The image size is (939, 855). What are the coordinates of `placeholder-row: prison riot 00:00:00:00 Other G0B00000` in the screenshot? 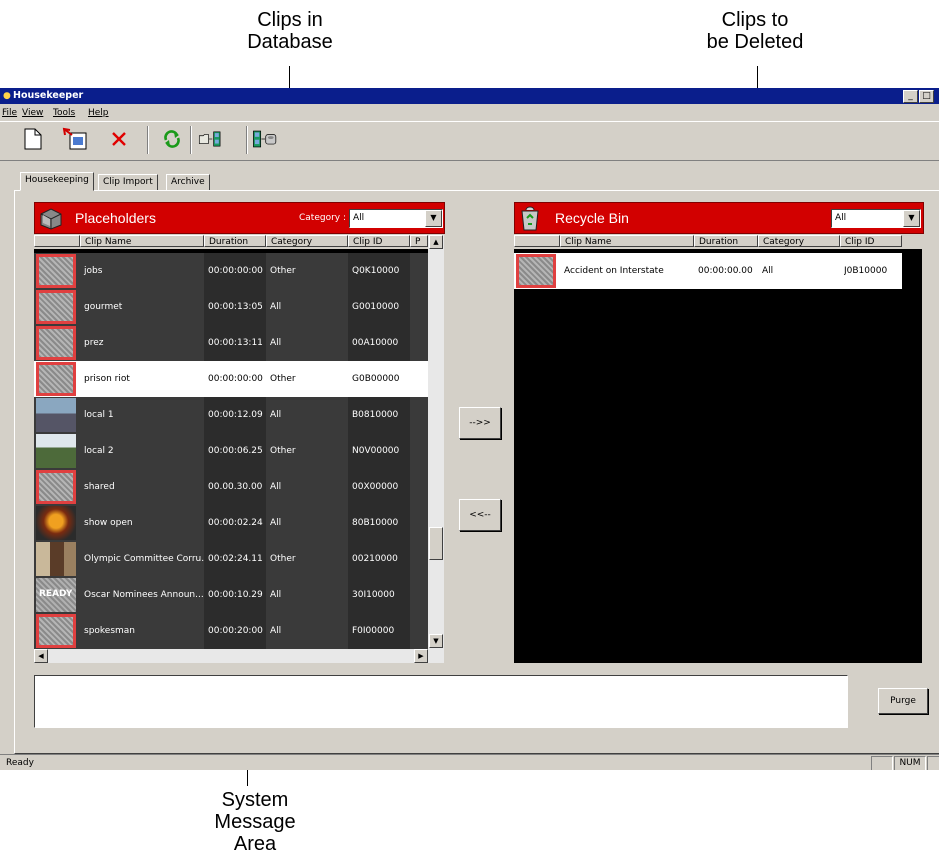 It's located at (231, 379).